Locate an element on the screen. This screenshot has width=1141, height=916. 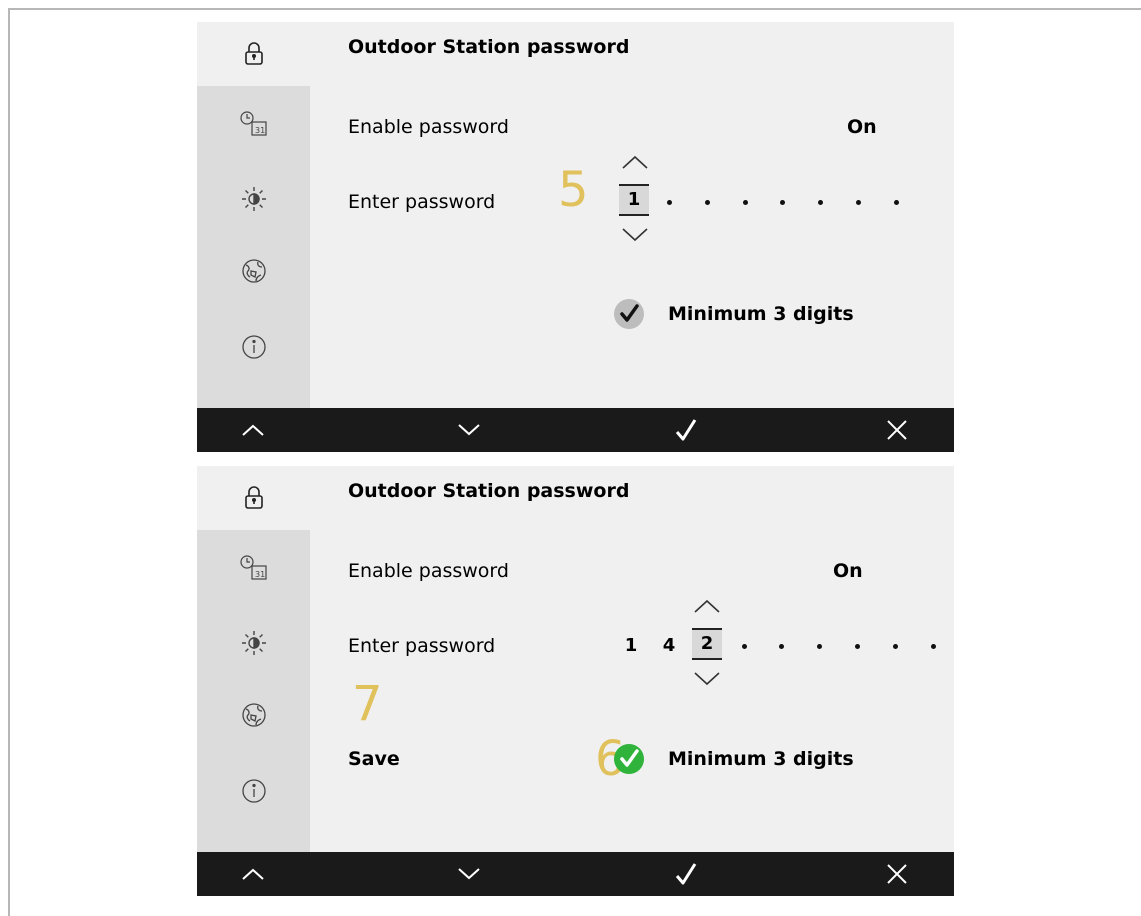
annotation-5: 5 is located at coordinates (573, 190).